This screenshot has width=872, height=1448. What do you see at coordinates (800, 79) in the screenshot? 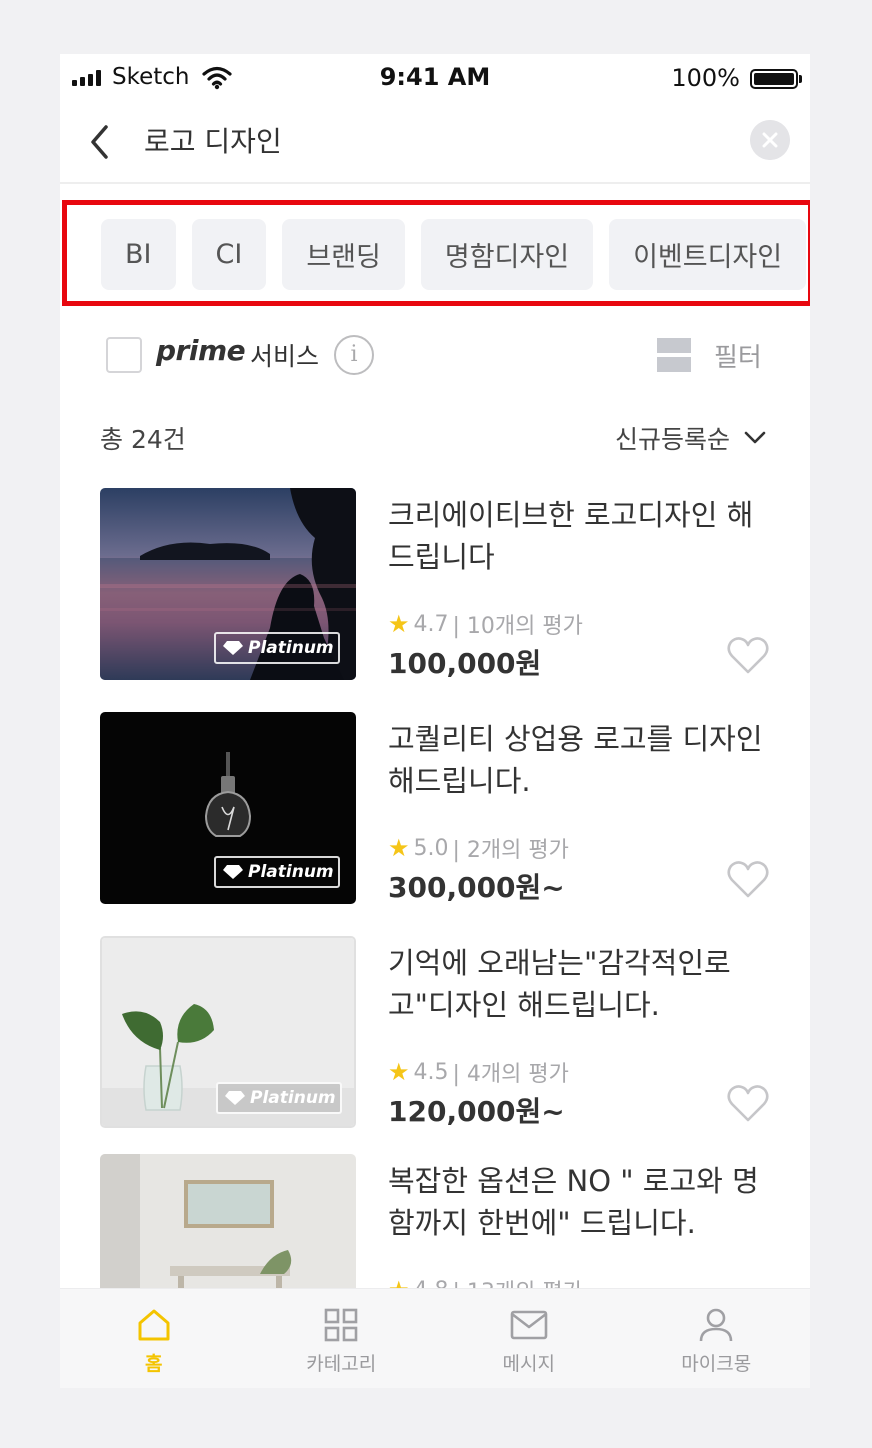
I see `battery-tip` at bounding box center [800, 79].